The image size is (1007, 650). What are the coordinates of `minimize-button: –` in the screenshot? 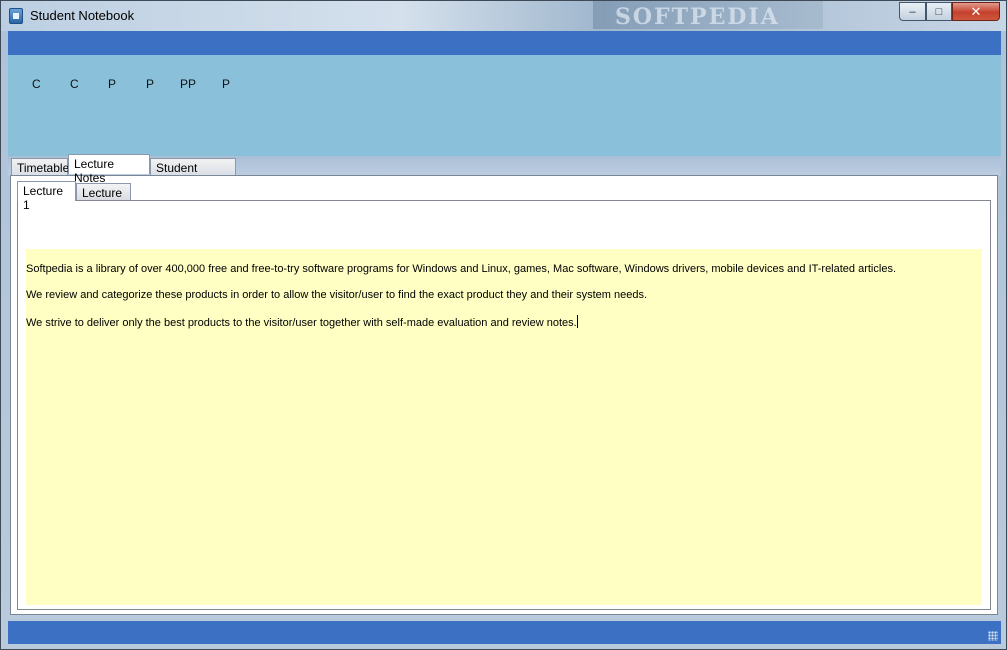 It's located at (912, 11).